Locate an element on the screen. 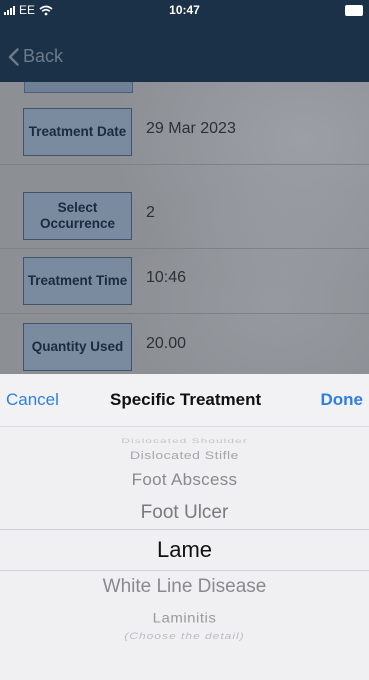 The height and width of the screenshot is (680, 369). cancel-button: Cancel is located at coordinates (32, 400).